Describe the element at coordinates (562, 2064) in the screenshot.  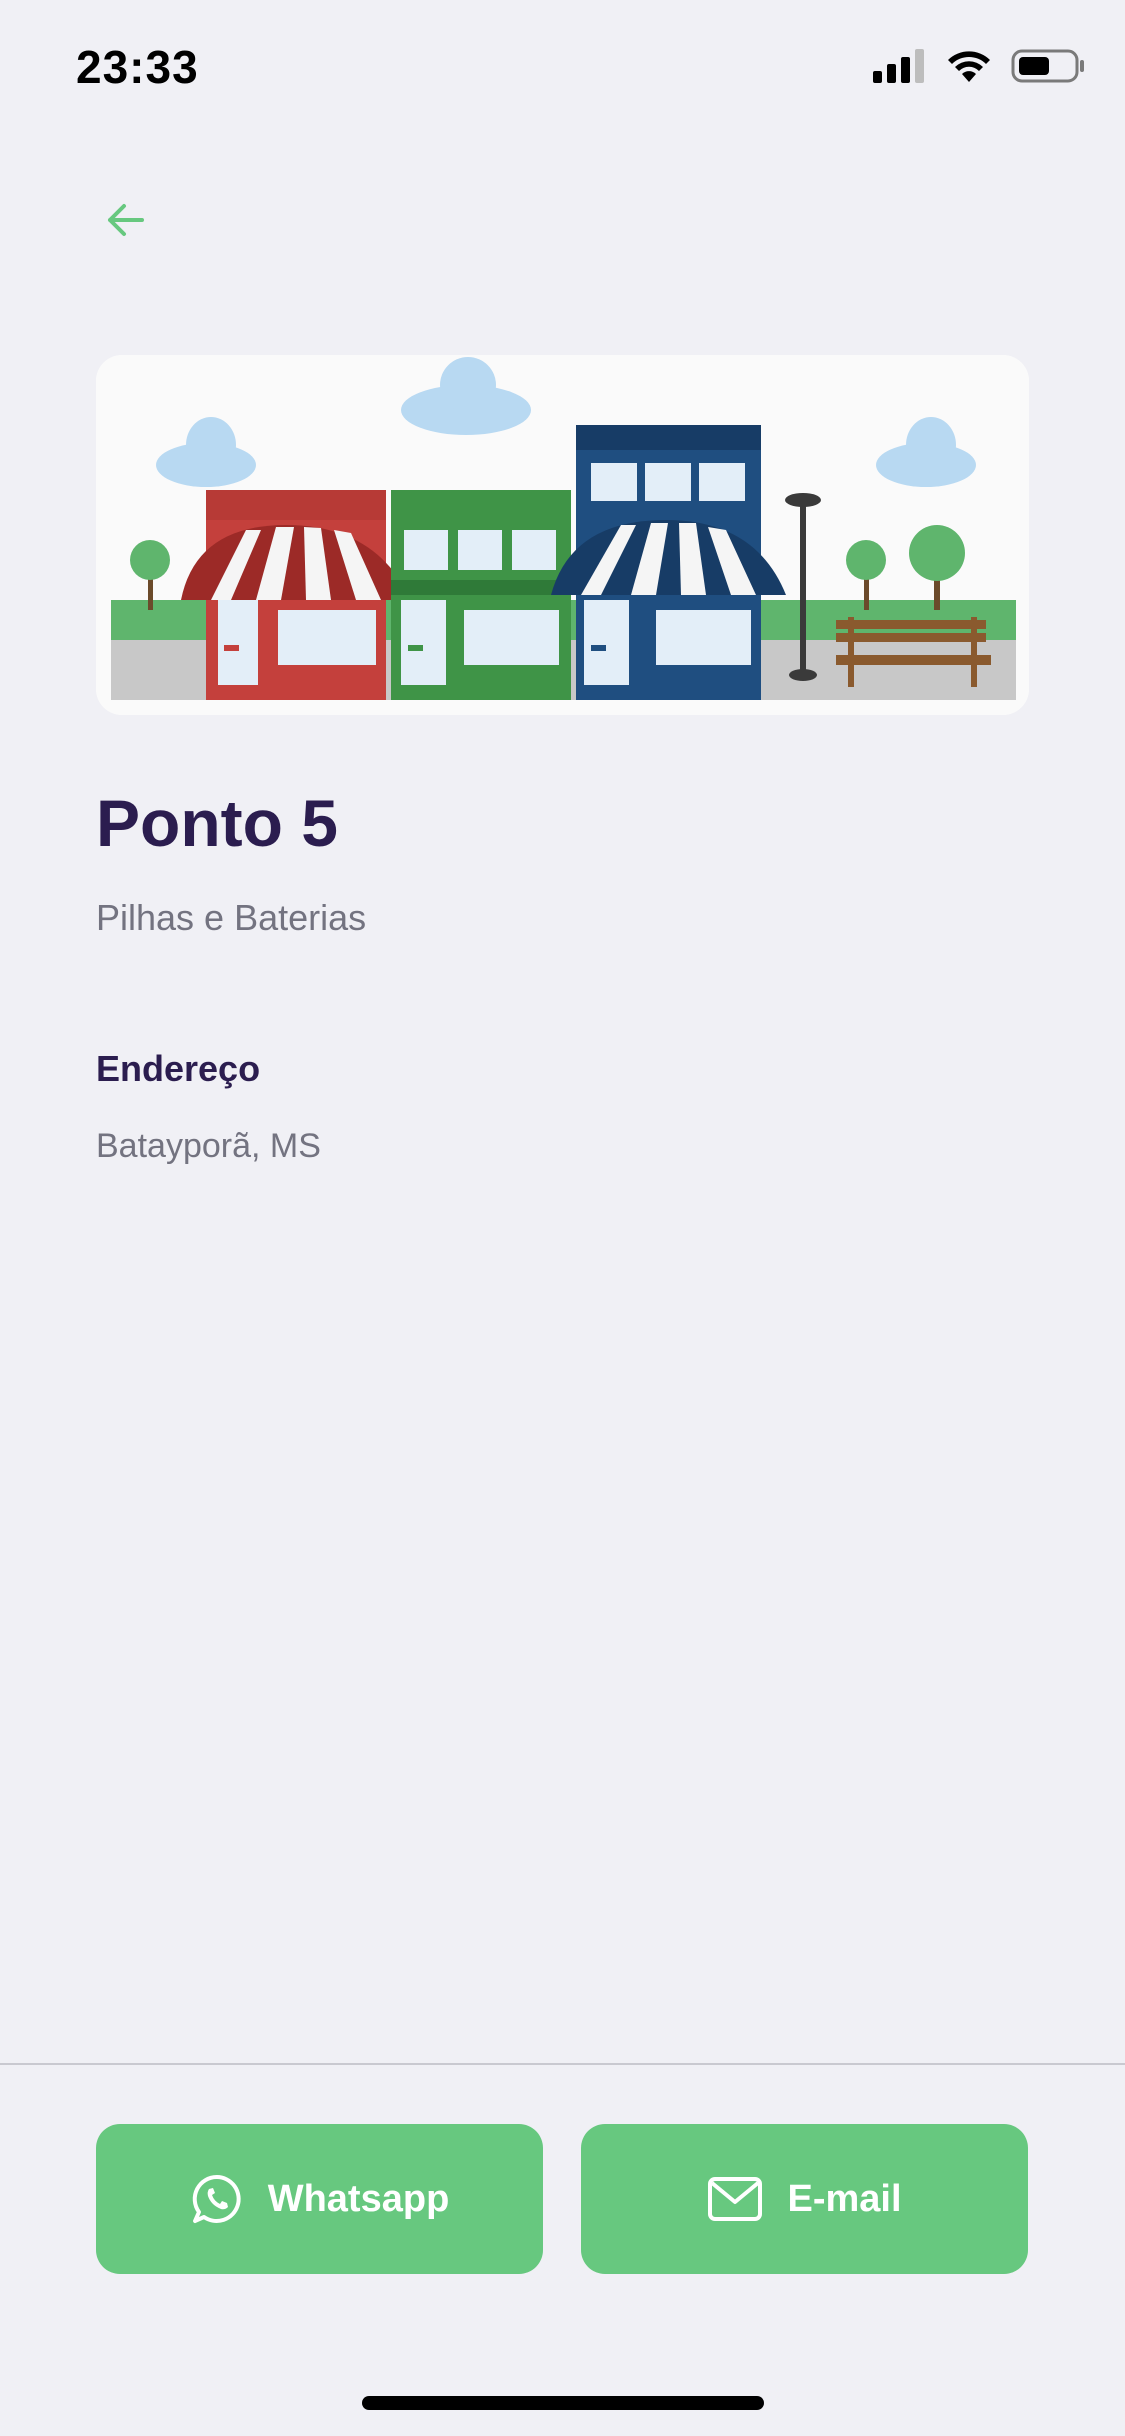
I see `footer-divider` at that location.